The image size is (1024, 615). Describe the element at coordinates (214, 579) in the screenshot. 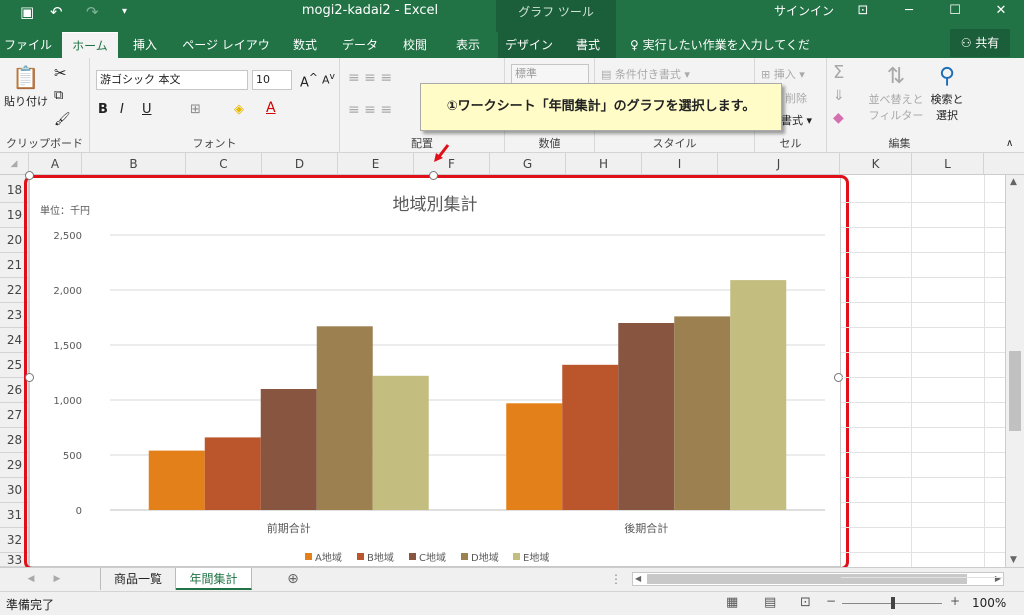

I see `sheet-tab-annual: 年間集計` at that location.